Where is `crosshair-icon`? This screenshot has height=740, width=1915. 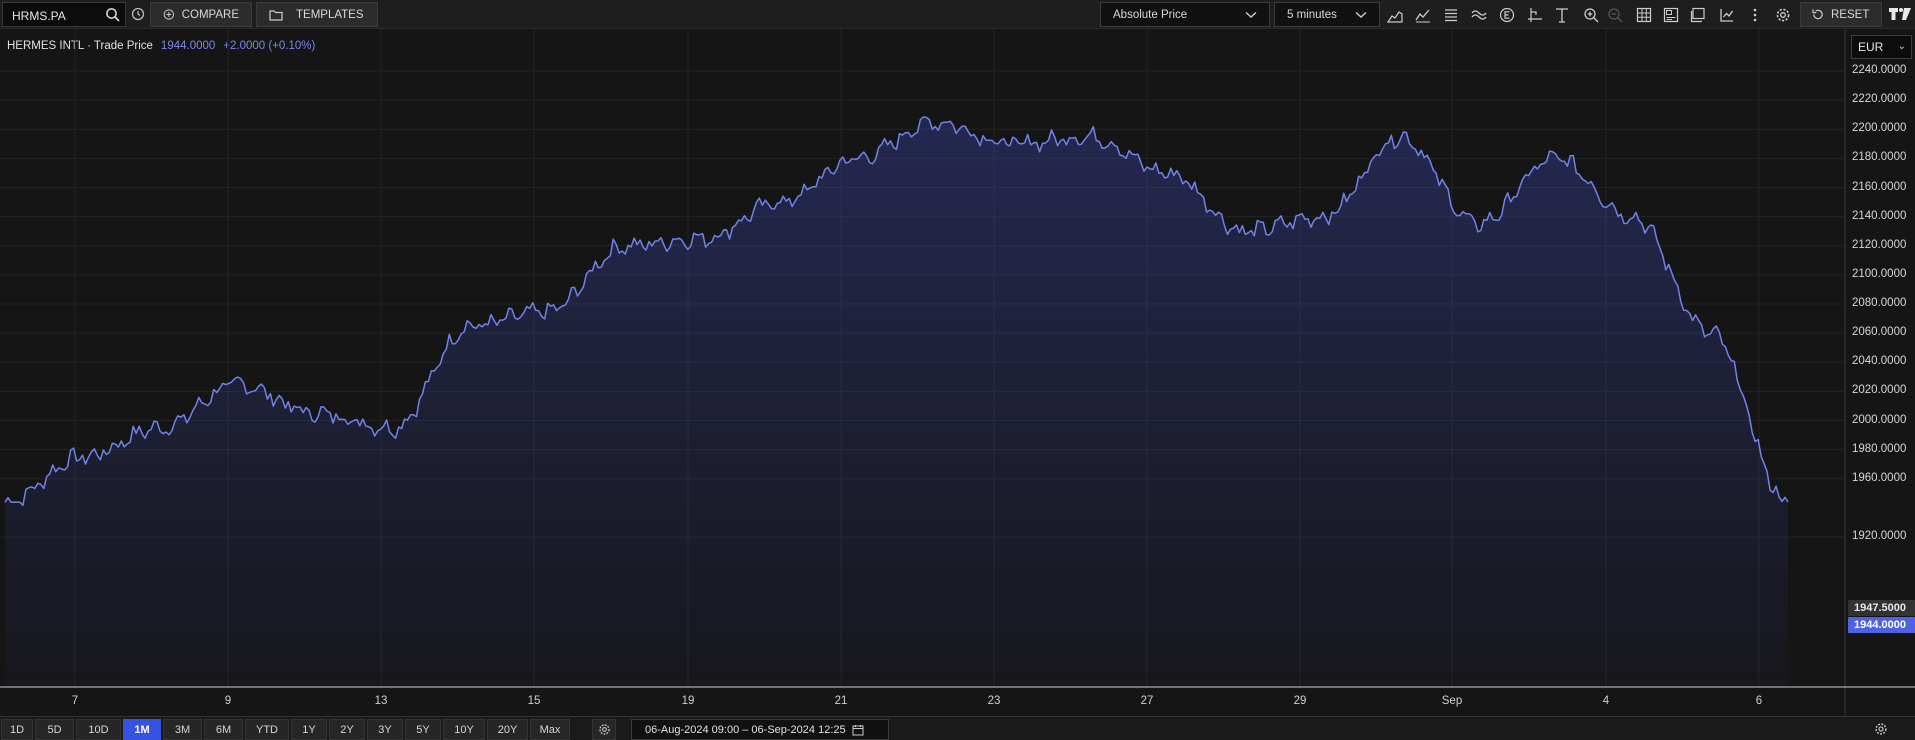
crosshair-icon is located at coordinates (1535, 15).